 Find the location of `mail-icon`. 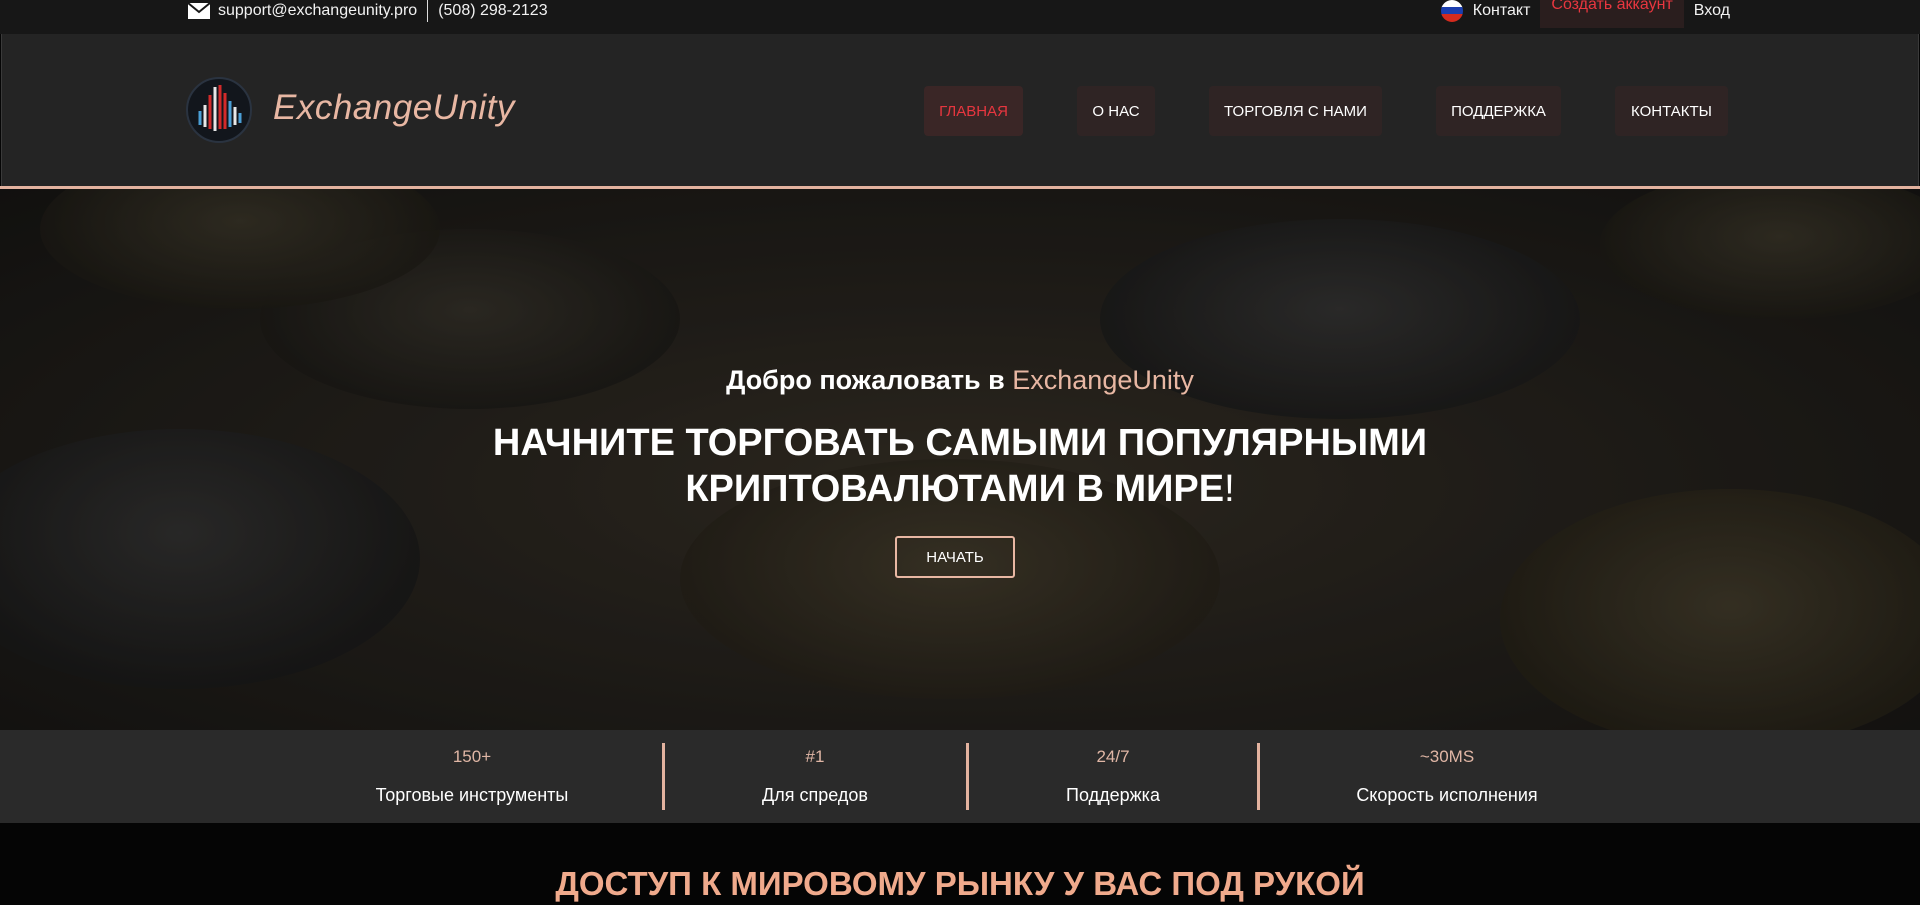

mail-icon is located at coordinates (199, 10).